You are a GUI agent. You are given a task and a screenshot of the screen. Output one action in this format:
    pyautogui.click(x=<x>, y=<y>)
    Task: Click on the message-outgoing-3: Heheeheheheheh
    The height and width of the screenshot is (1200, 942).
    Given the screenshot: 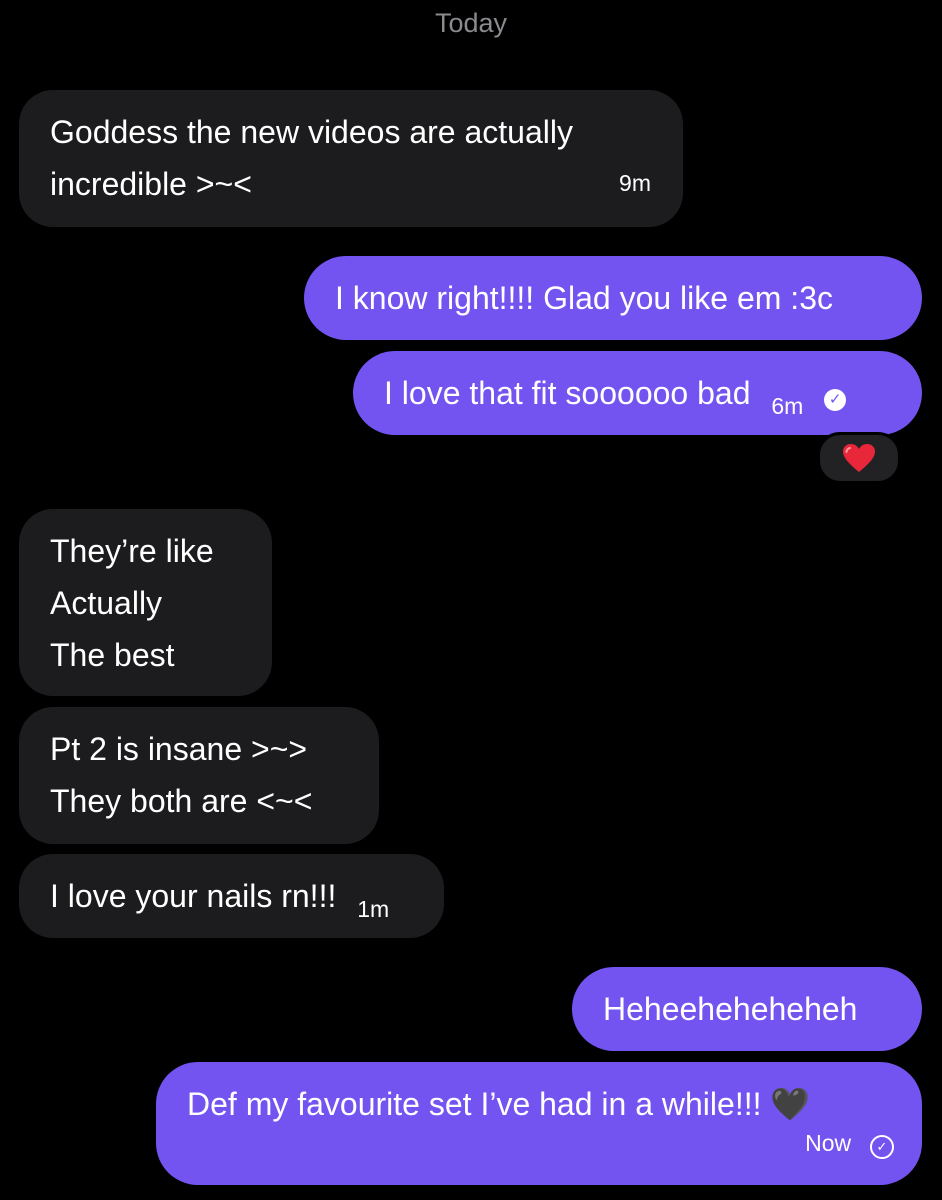 What is the action you would take?
    pyautogui.click(x=747, y=1009)
    